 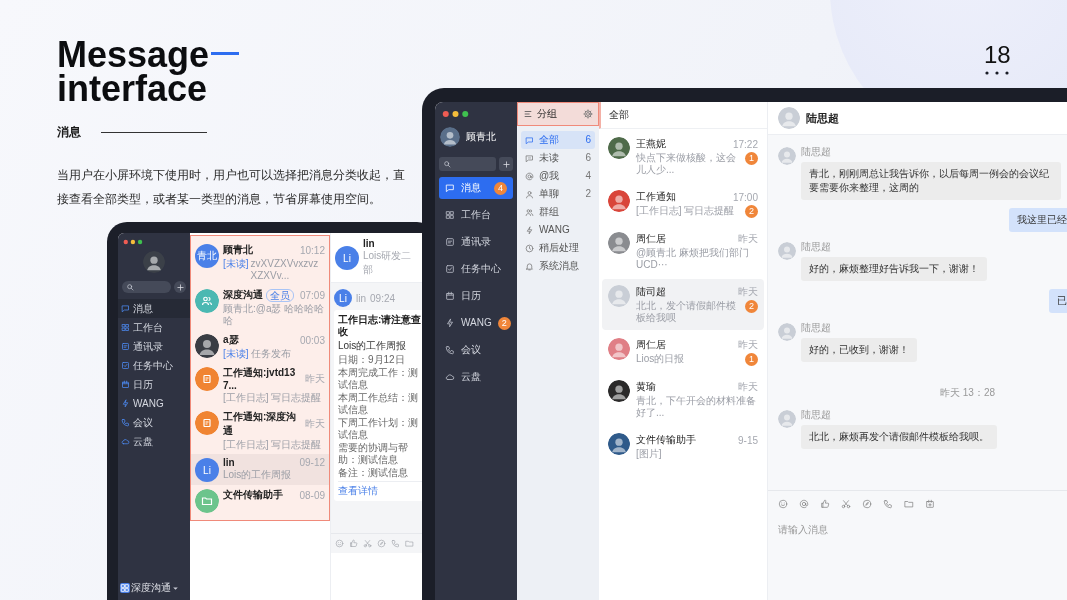 I want to click on avatar: 青北, so click(x=207, y=256).